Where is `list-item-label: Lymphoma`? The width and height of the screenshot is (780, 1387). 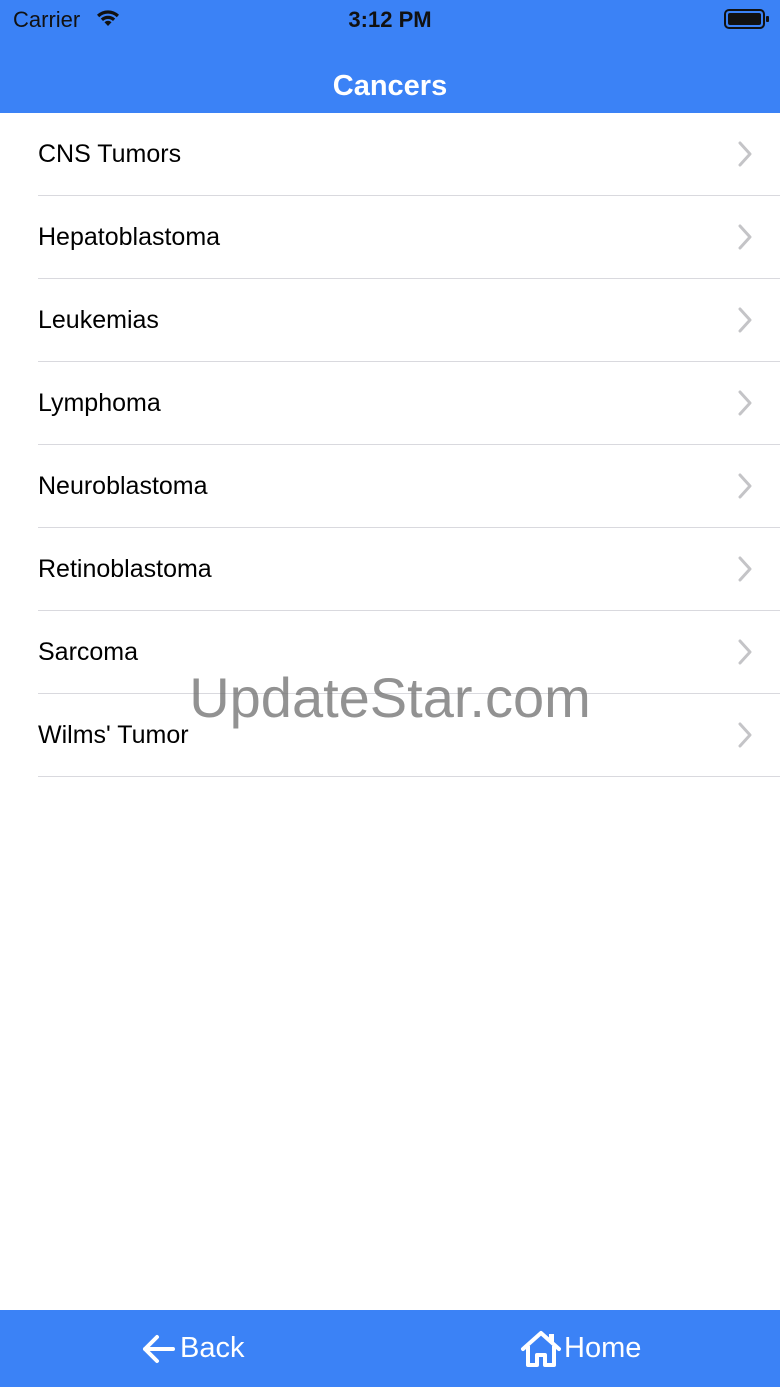 list-item-label: Lymphoma is located at coordinates (99, 403).